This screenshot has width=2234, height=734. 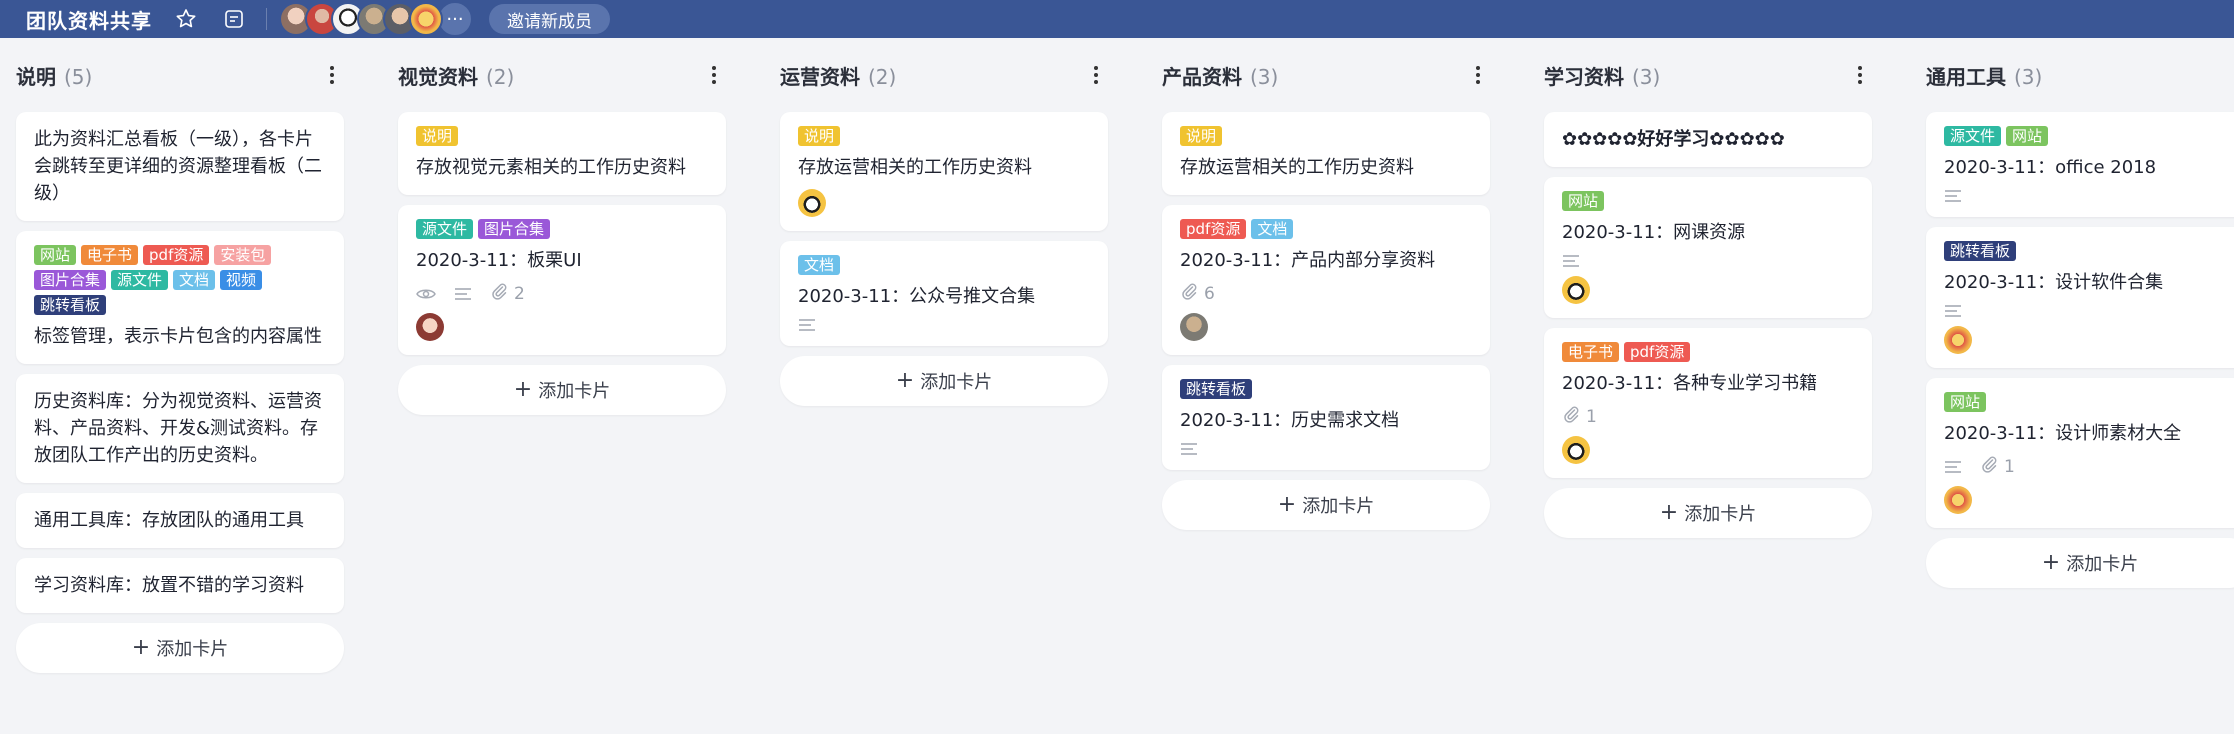 I want to click on column-title: 通用工具, so click(x=1966, y=77).